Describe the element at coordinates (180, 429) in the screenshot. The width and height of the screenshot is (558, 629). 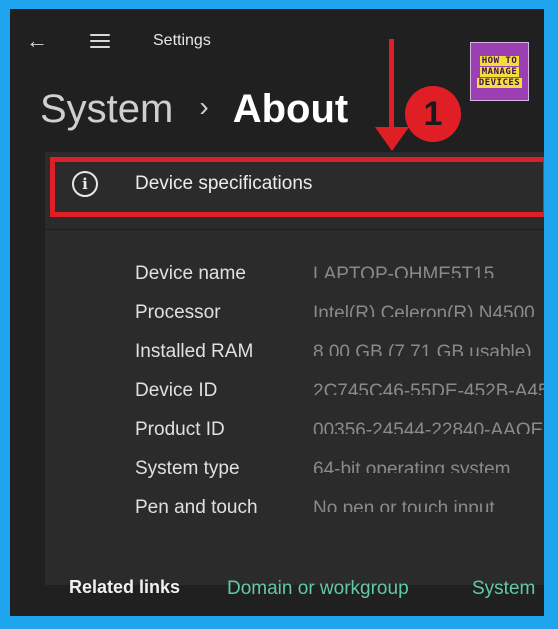
I see `spec-label: Product ID` at that location.